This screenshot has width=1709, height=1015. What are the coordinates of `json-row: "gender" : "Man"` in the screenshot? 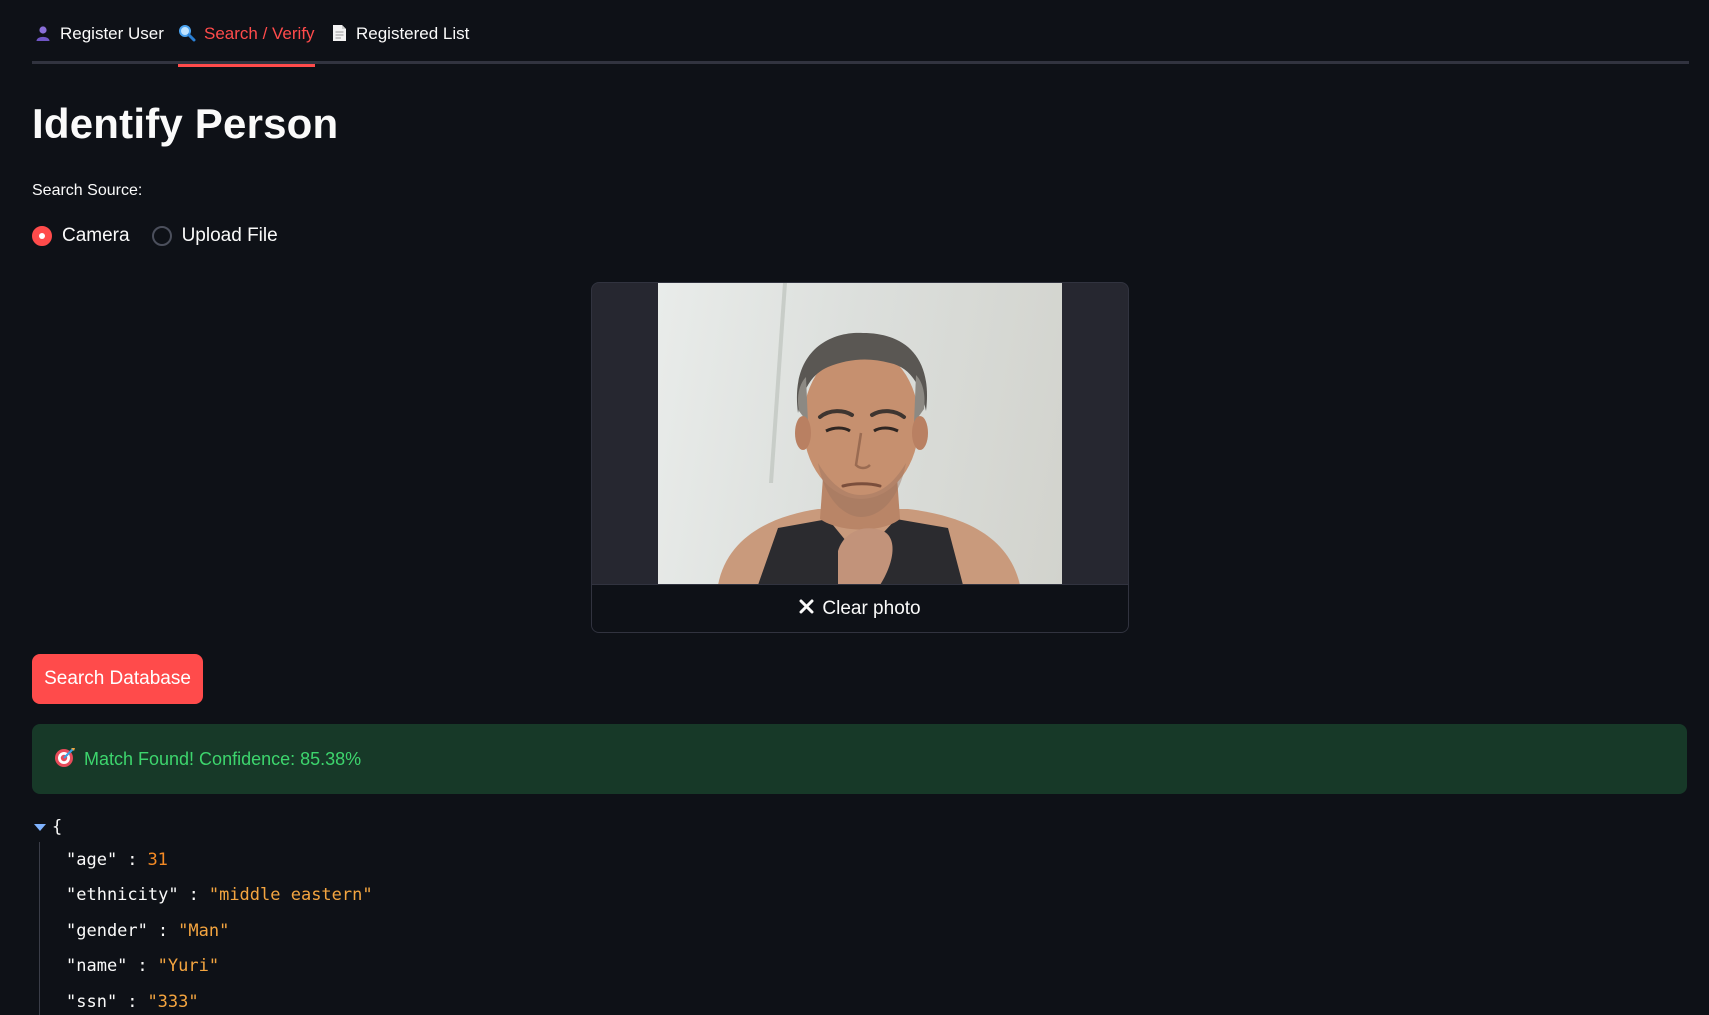 It's located at (148, 930).